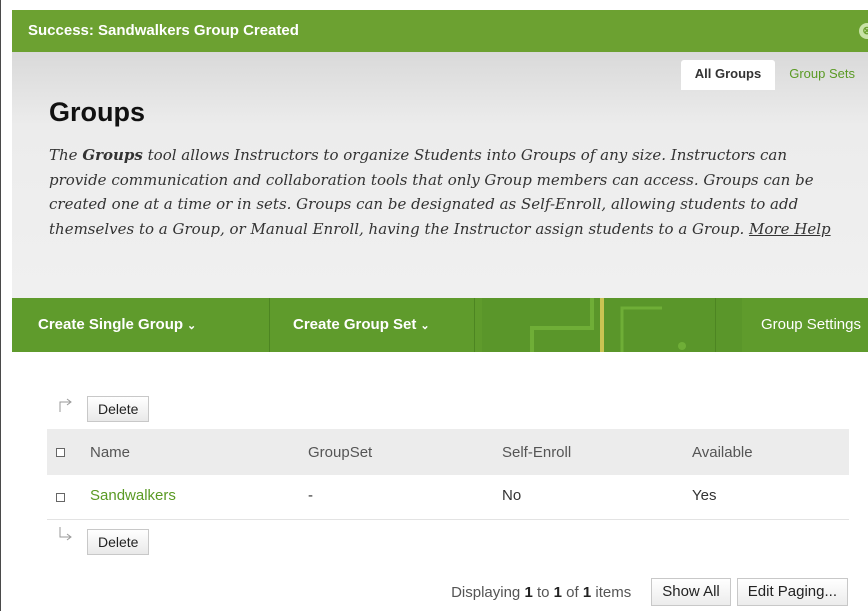  Describe the element at coordinates (310, 495) in the screenshot. I see `cell-groupset: -` at that location.